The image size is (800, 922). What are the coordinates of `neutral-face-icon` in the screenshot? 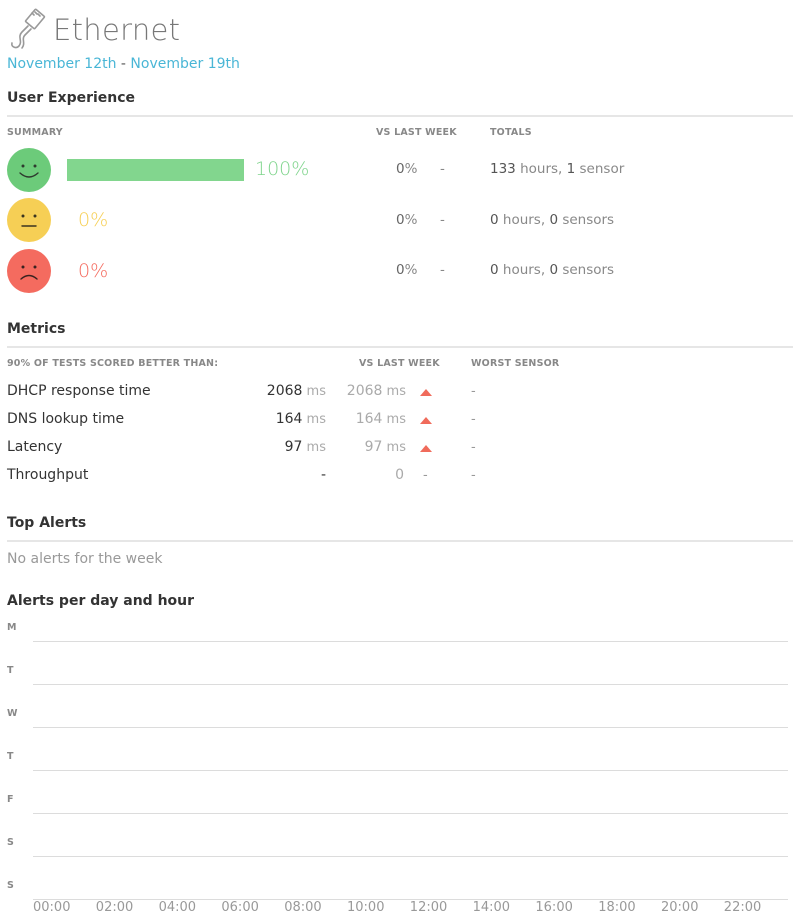 It's located at (29, 220).